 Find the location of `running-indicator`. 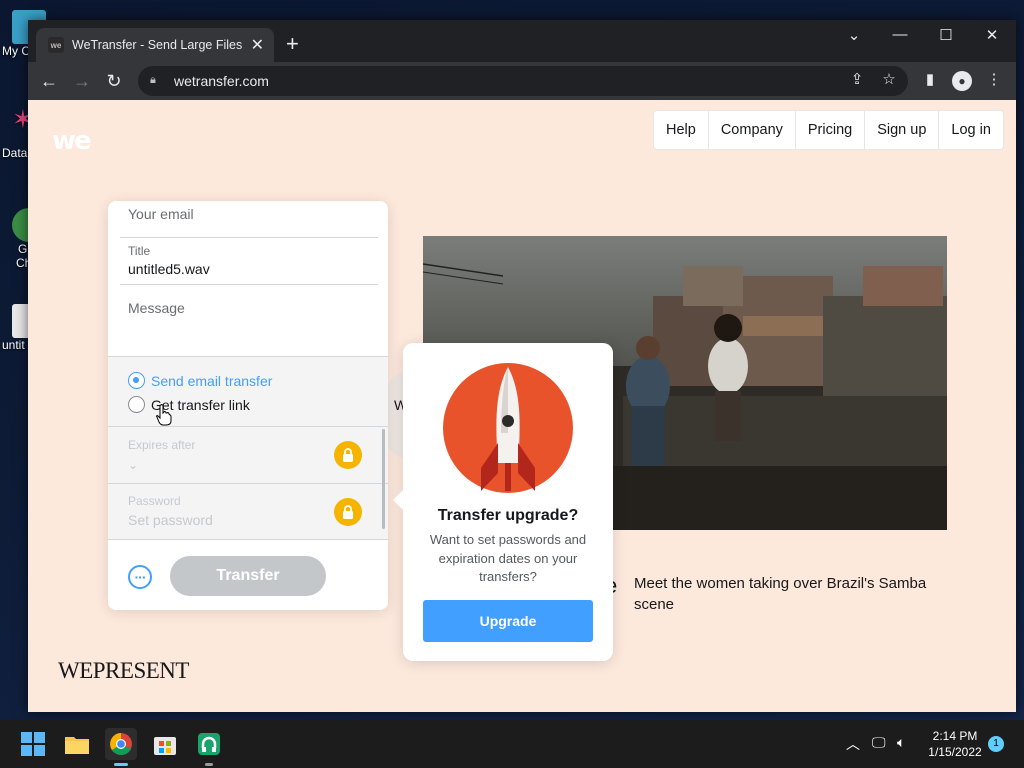

running-indicator is located at coordinates (209, 764).